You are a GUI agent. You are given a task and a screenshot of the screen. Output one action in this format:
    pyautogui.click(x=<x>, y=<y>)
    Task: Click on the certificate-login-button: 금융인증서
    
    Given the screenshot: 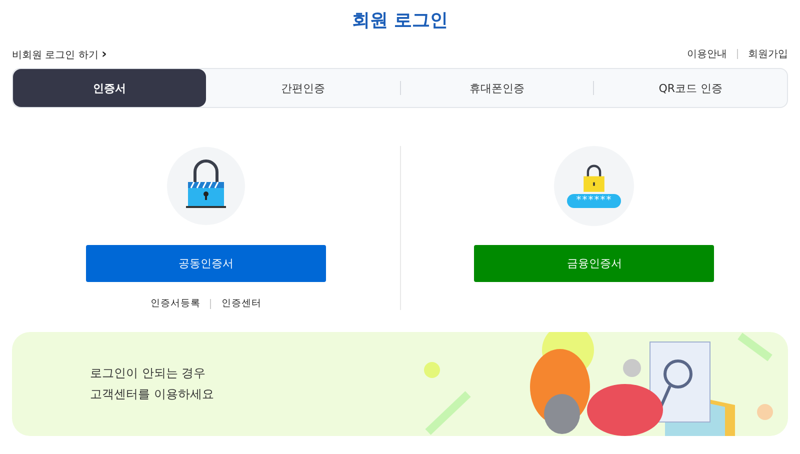 What is the action you would take?
    pyautogui.click(x=594, y=263)
    